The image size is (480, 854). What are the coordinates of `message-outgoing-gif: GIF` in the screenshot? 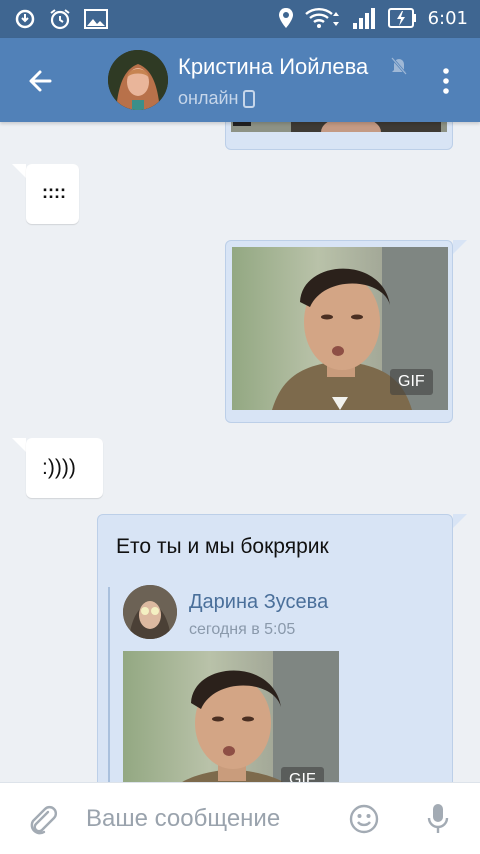 It's located at (339, 331).